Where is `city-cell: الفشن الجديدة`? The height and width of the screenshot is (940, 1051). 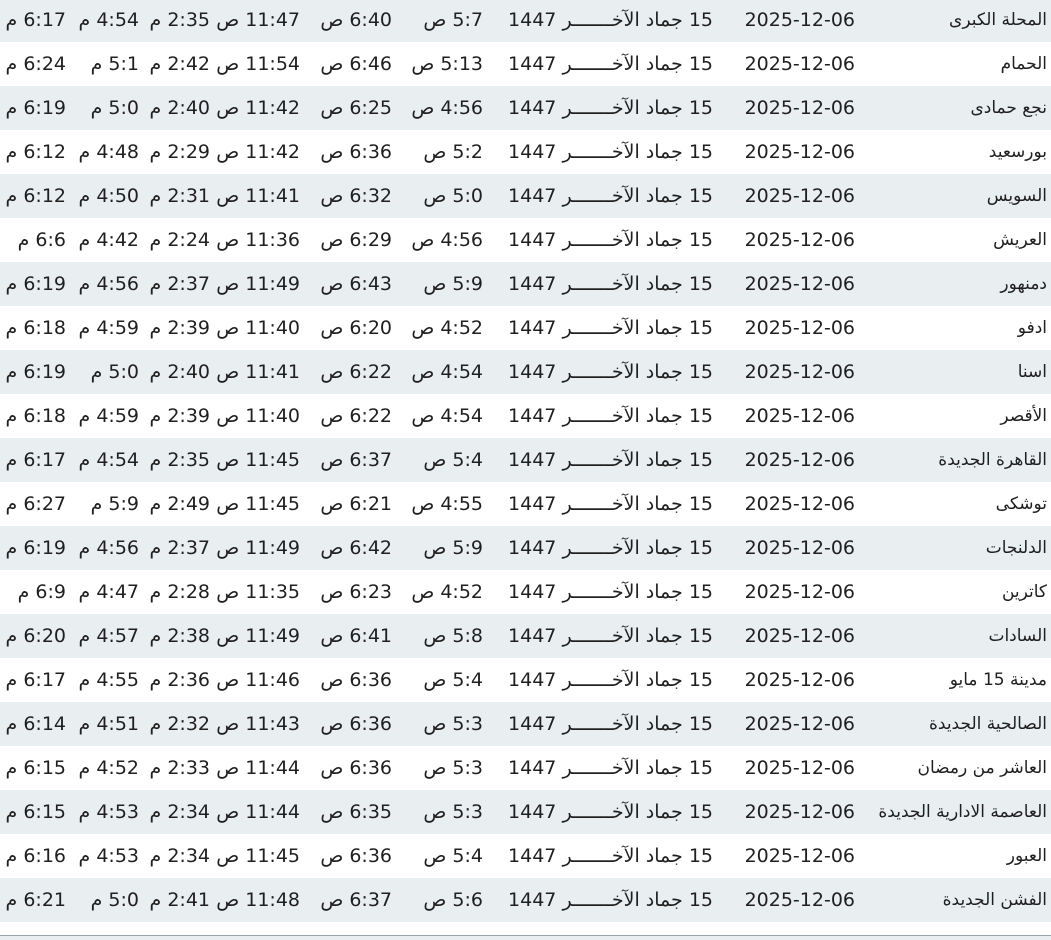
city-cell: الفشن الجديدة is located at coordinates (994, 900).